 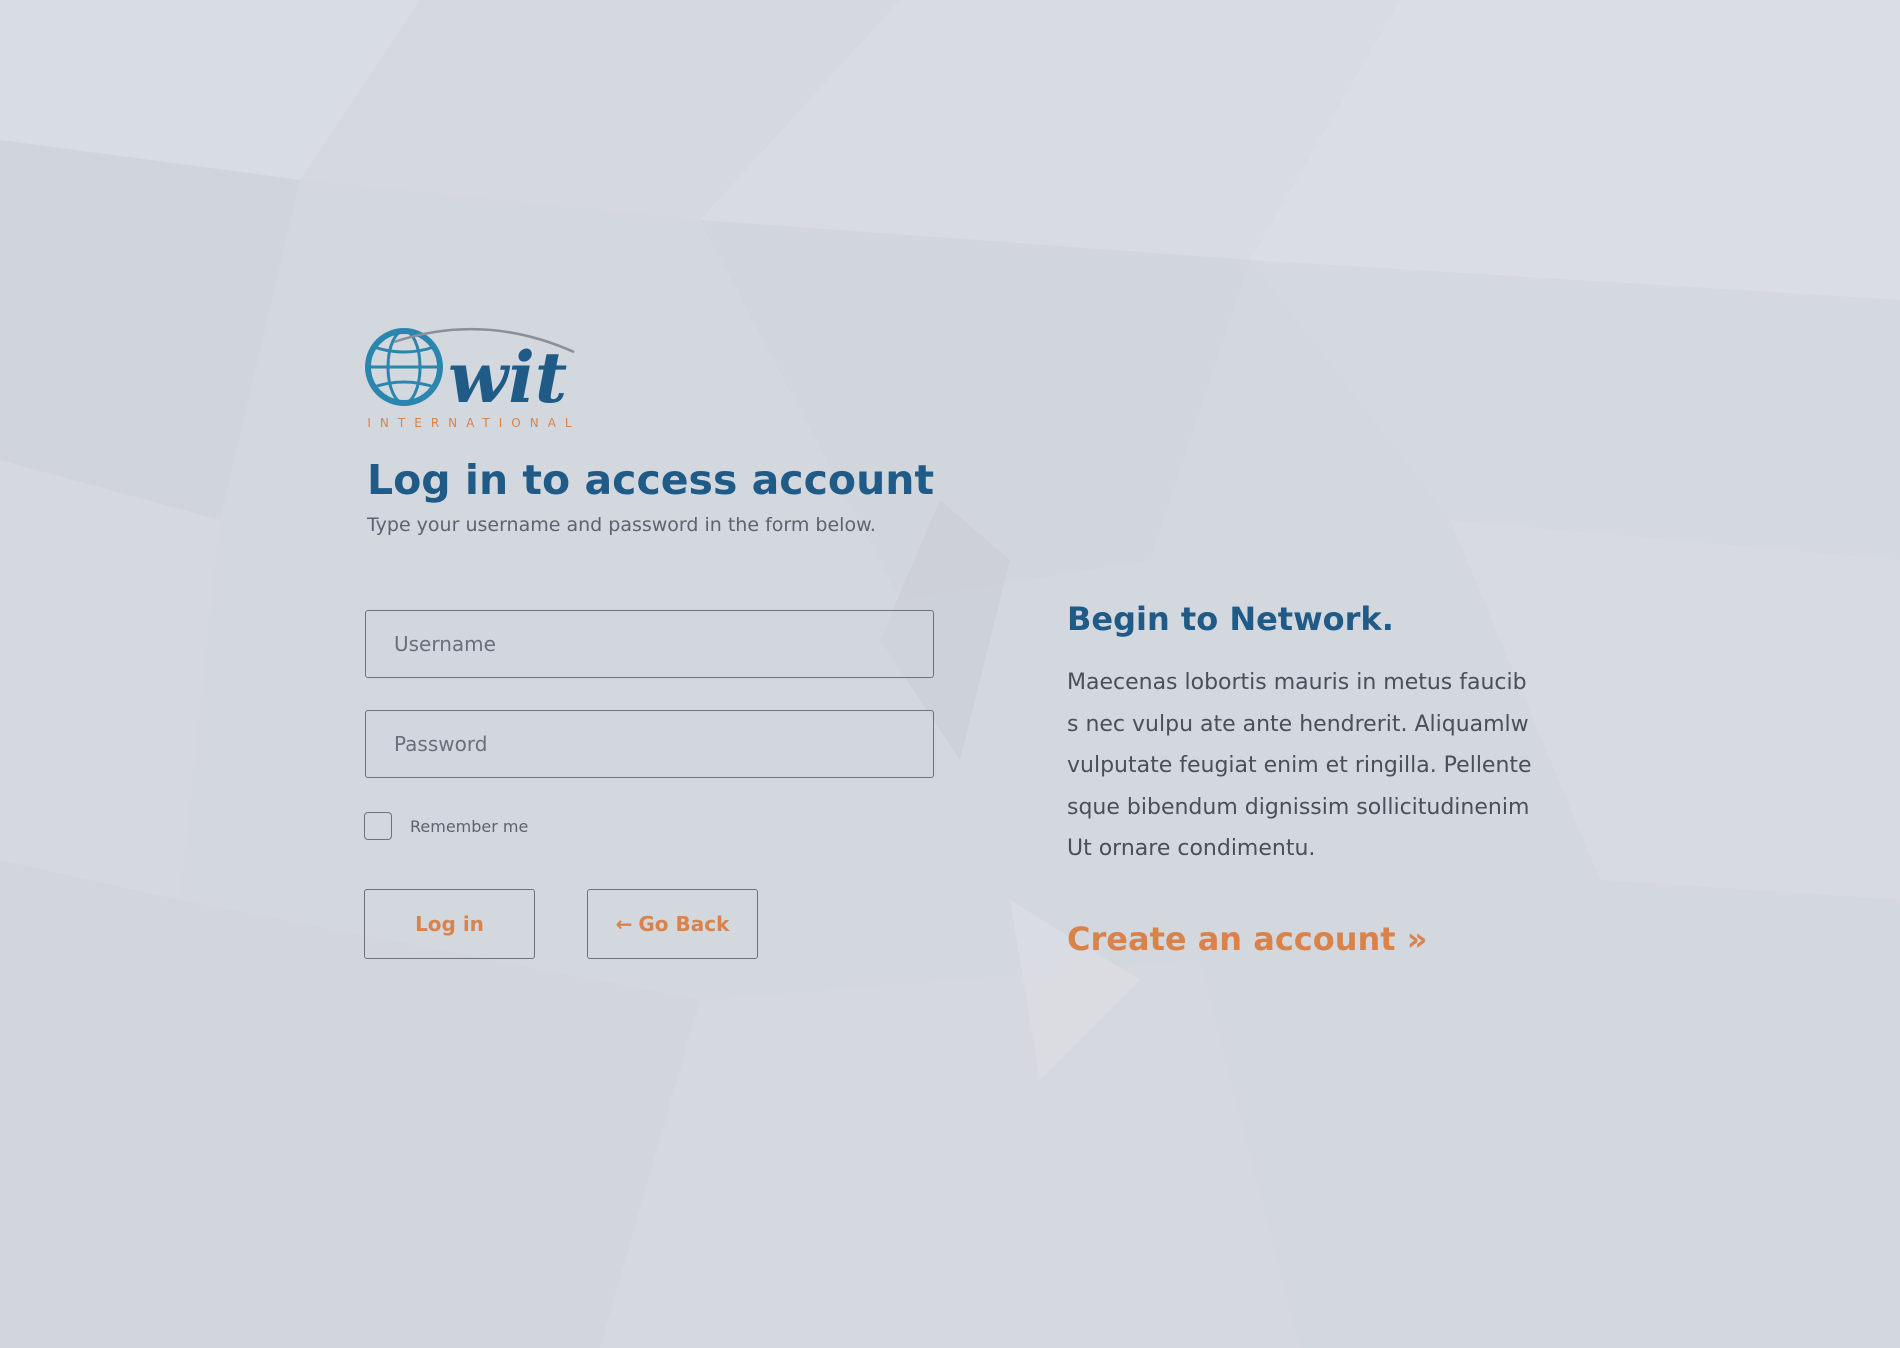 I want to click on arrow-left-icon: ←, so click(x=624, y=924).